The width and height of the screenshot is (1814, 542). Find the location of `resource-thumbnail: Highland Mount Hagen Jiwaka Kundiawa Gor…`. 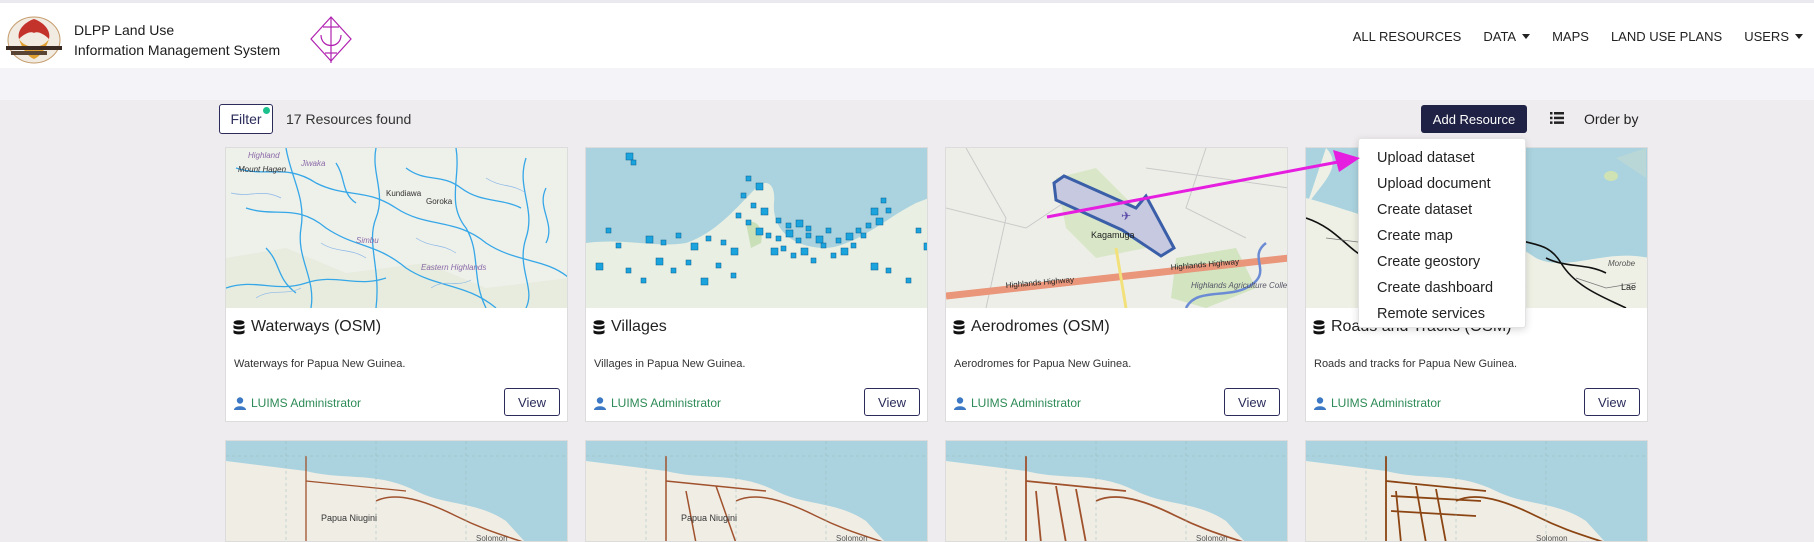

resource-thumbnail: Highland Mount Hagen Jiwaka Kundiawa Gor… is located at coordinates (397, 228).